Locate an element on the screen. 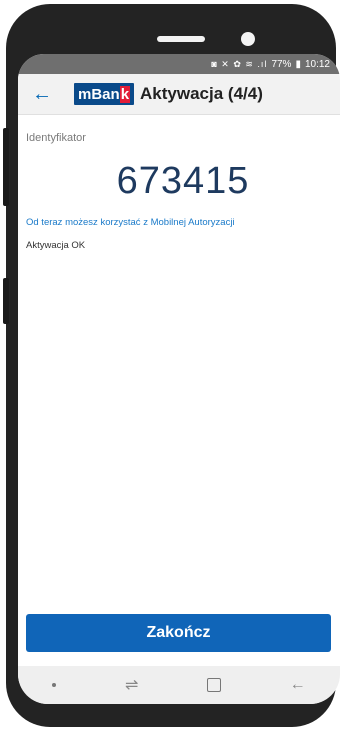 This screenshot has width=340, height=731. nav-dot-icon is located at coordinates (54, 685).